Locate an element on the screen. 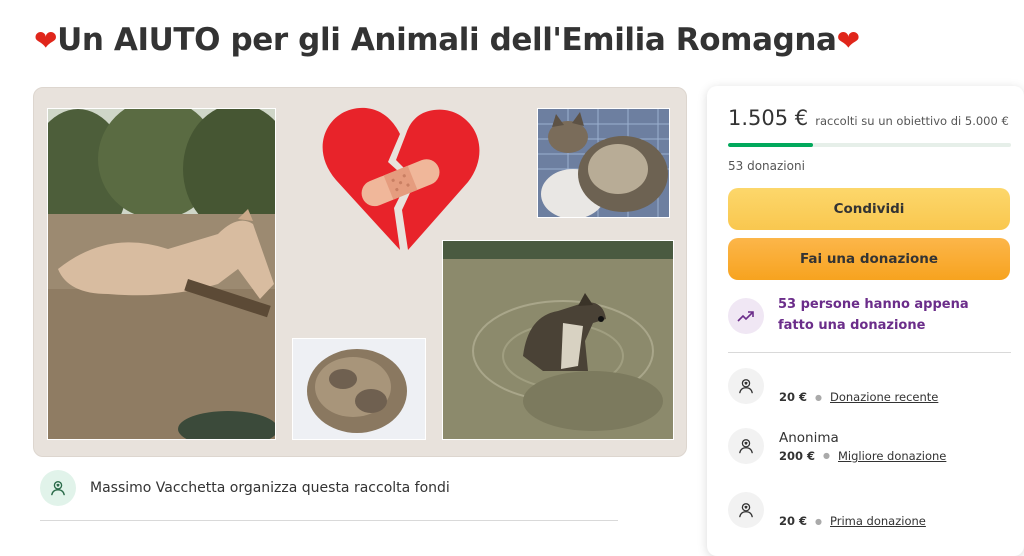 The height and width of the screenshot is (556, 1024). donation-item: Anonima 200 € ● Migliore donazione is located at coordinates (837, 446).